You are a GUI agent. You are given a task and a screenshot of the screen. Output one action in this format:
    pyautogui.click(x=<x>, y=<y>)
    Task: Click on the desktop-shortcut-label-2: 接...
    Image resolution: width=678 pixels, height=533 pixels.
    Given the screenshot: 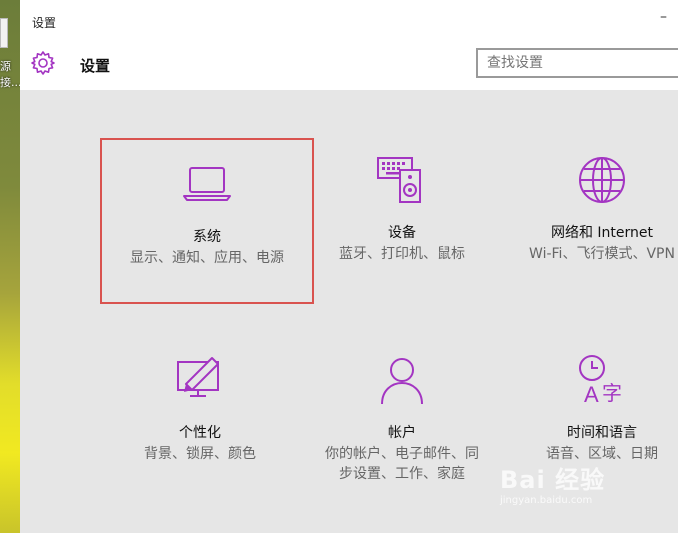 What is the action you would take?
    pyautogui.click(x=10, y=82)
    